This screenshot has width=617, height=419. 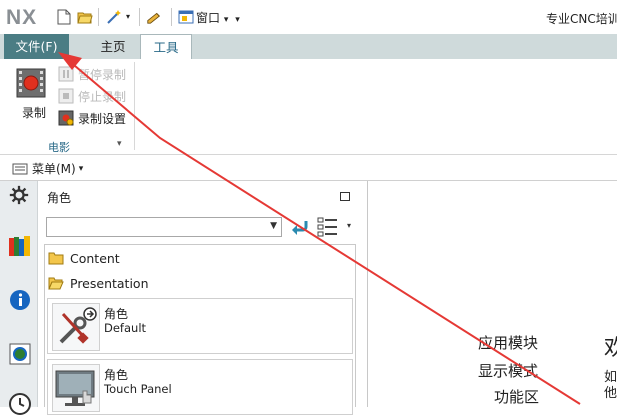 What do you see at coordinates (56, 258) in the screenshot?
I see `folder-icon` at bounding box center [56, 258].